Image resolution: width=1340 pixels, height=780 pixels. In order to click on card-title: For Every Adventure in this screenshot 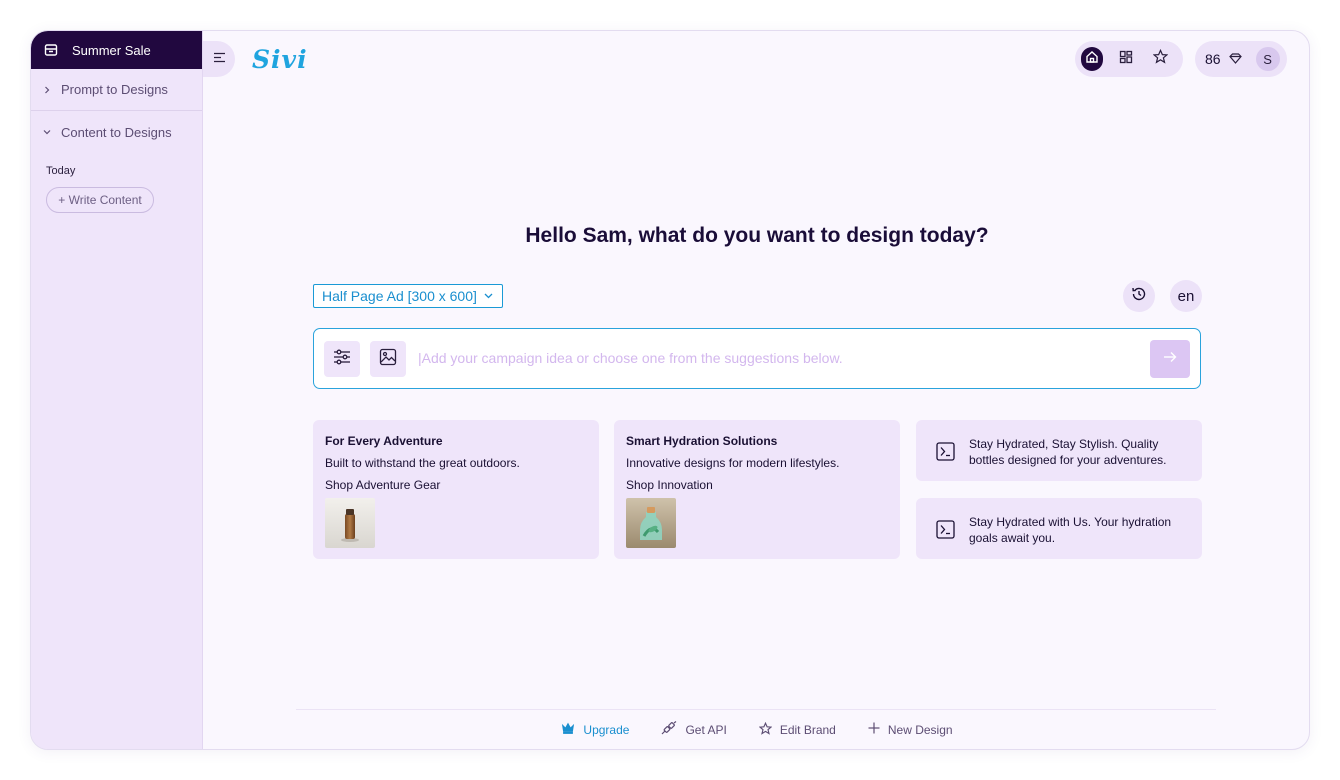, I will do `click(384, 441)`.